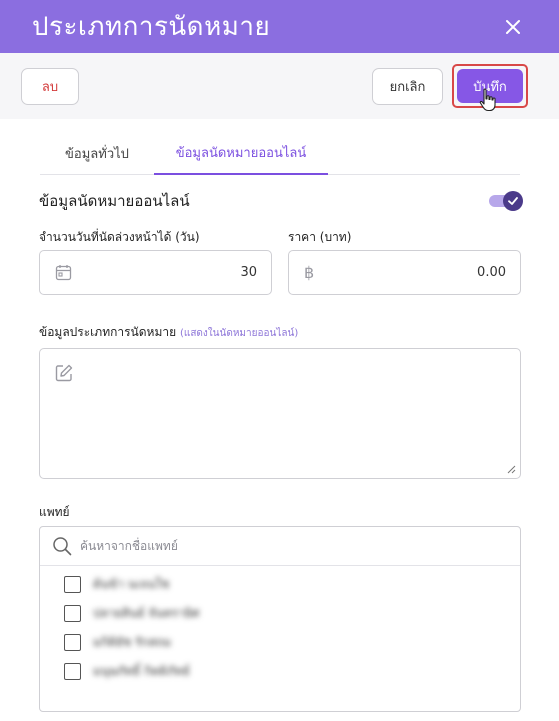 Image resolution: width=559 pixels, height=721 pixels. I want to click on resize-handle-icon, so click(511, 469).